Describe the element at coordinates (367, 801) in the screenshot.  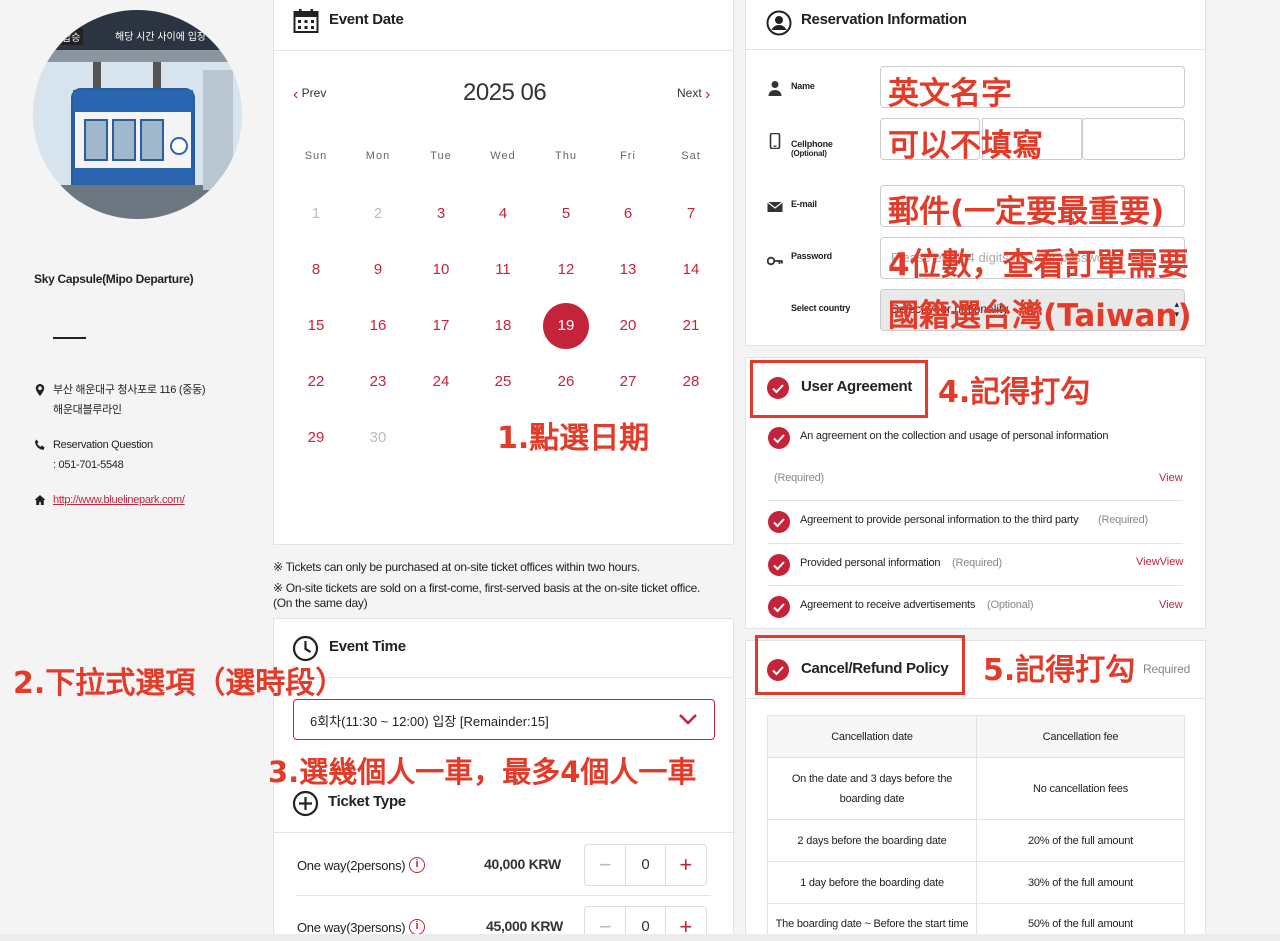
I see `ticket-type-title: Ticket Type` at that location.